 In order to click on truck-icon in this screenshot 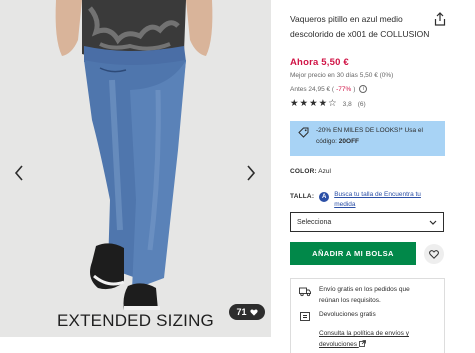, I will do `click(305, 292)`.